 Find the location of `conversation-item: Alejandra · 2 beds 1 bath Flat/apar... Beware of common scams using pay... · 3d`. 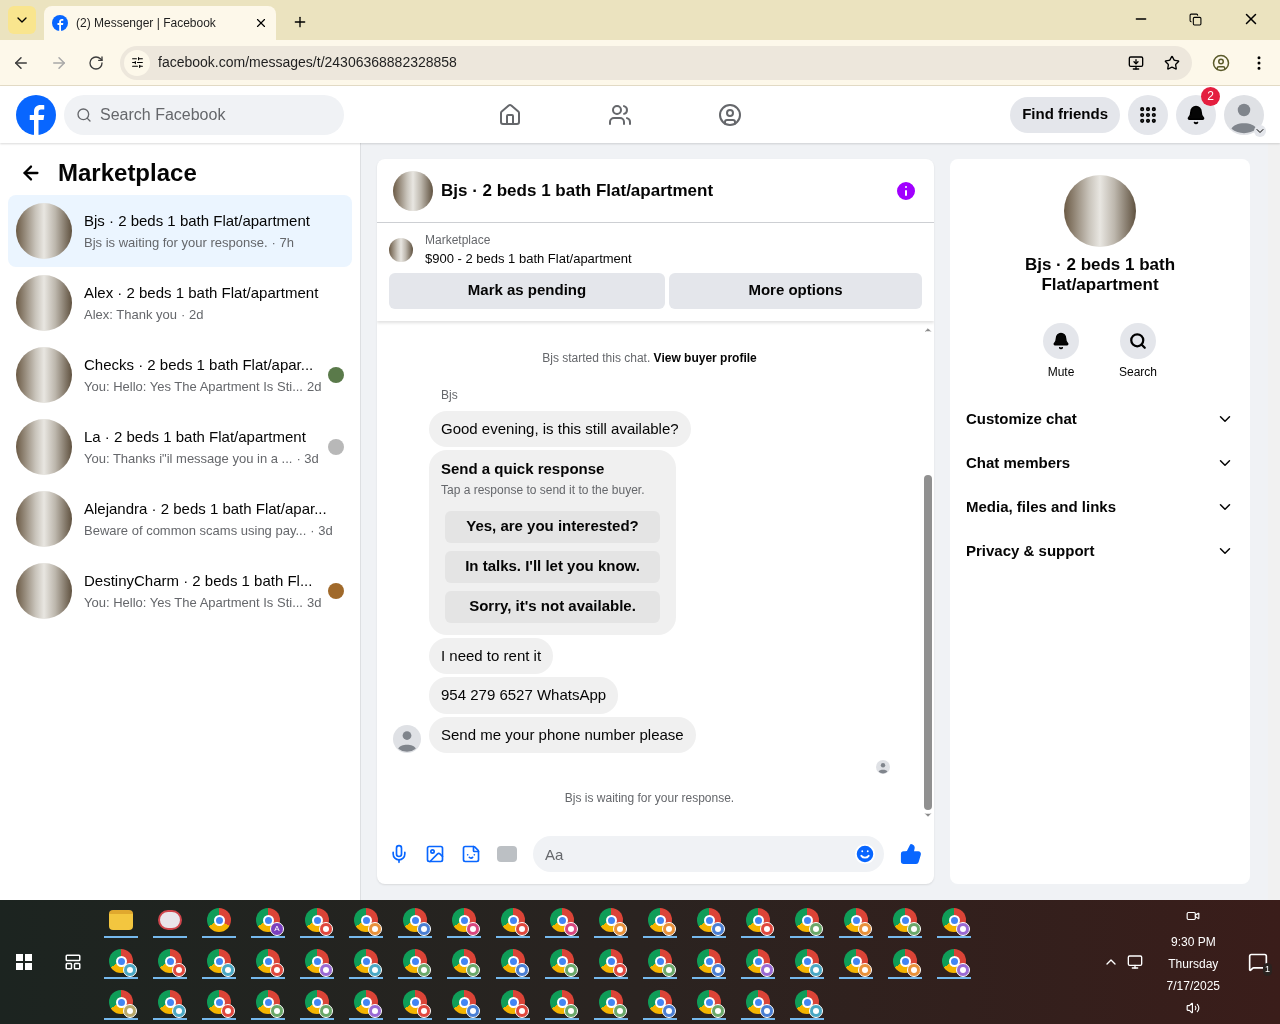

conversation-item: Alejandra · 2 beds 1 bath Flat/apar... Beware of common scams using pay... · 3d is located at coordinates (180, 519).